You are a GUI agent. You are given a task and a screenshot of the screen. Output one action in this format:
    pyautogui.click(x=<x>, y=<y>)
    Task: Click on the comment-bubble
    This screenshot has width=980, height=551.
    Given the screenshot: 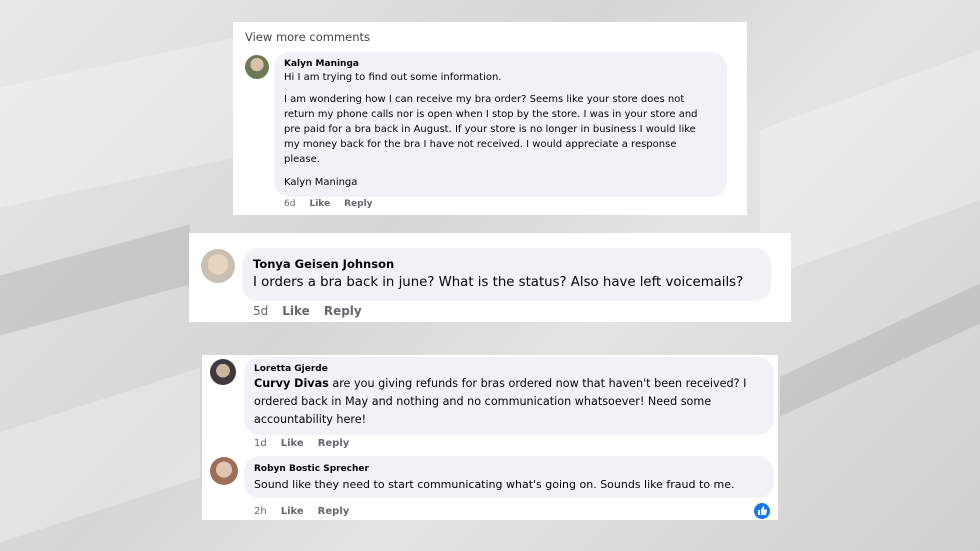 What is the action you would take?
    pyautogui.click(x=509, y=477)
    